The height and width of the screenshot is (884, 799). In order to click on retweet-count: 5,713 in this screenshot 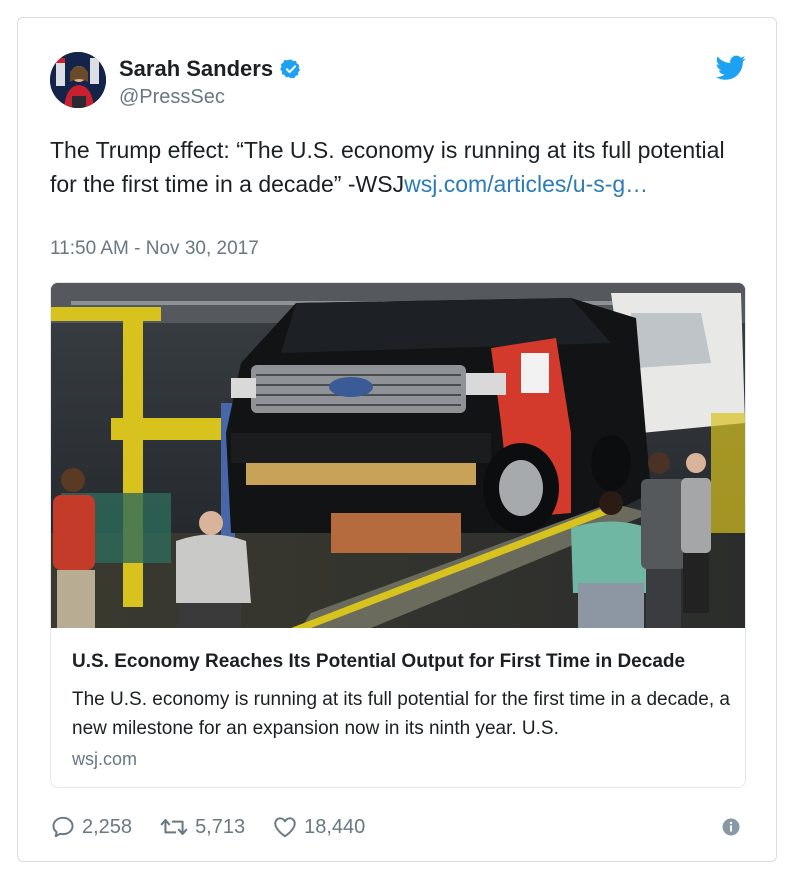, I will do `click(220, 826)`.